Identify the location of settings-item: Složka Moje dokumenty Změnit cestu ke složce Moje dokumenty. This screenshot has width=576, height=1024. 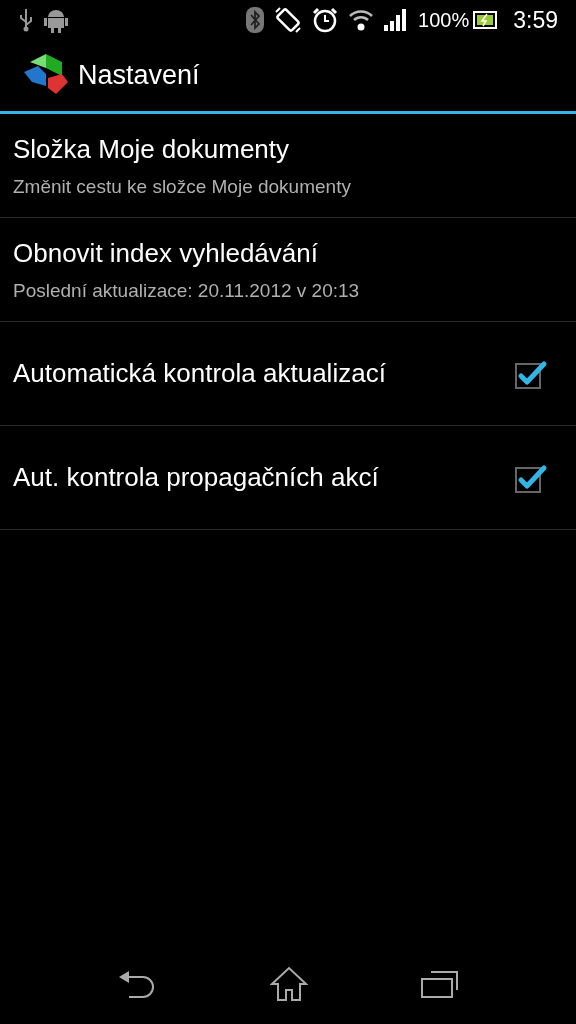
(288, 166).